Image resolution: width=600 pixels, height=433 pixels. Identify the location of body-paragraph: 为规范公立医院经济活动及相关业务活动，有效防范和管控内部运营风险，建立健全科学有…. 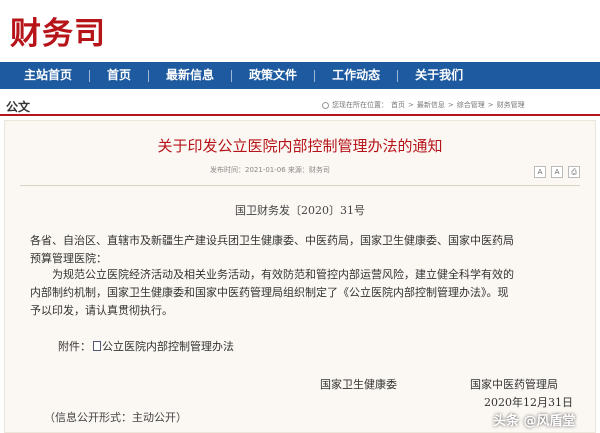
(272, 293).